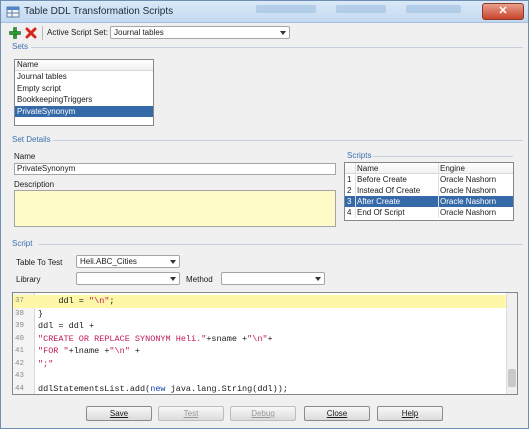  I want to click on close-button: Close, so click(337, 413).